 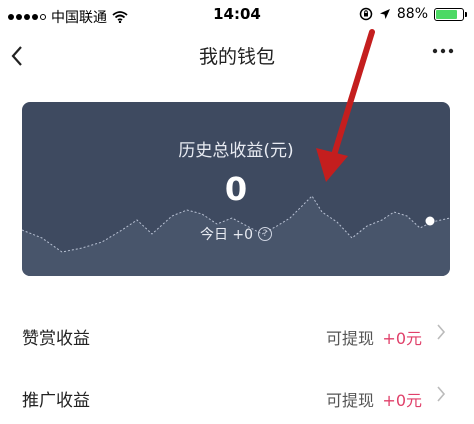 I want to click on status-bar: 中国联通 14:04 88%, so click(x=237, y=16).